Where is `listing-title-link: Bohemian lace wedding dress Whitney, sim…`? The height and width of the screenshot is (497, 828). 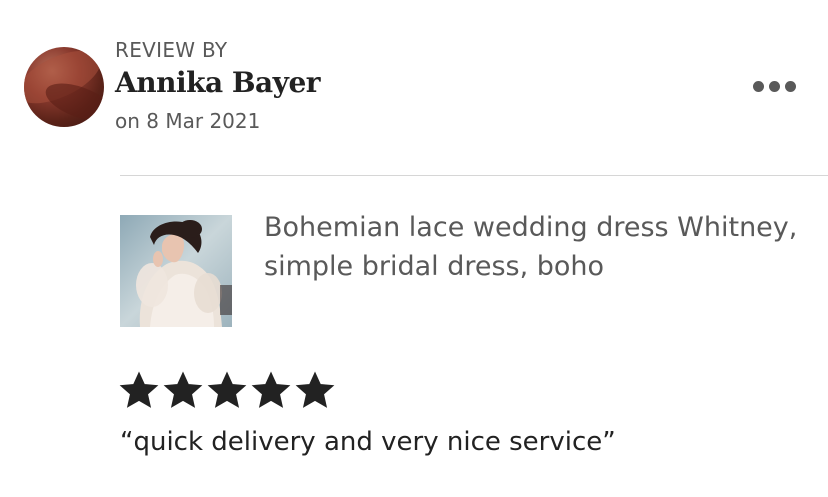
listing-title-link: Bohemian lace wedding dress Whitney, sim… is located at coordinates (534, 247).